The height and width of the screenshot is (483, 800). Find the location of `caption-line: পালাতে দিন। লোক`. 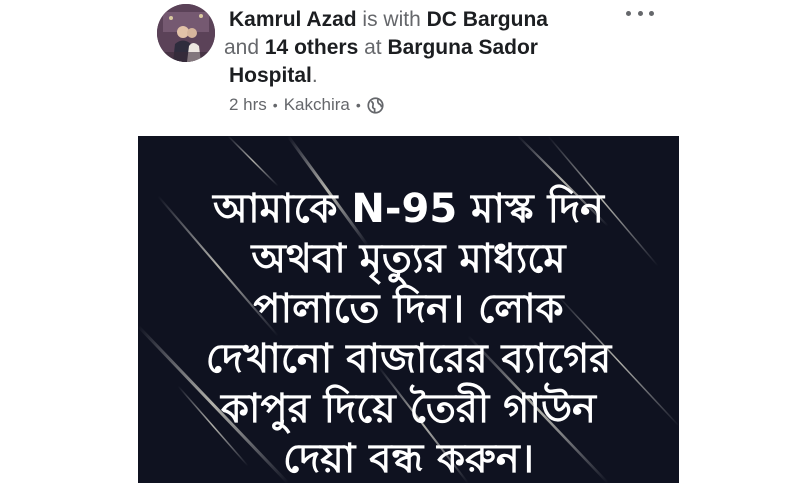

caption-line: পালাতে দিন। লোক is located at coordinates (408, 309).